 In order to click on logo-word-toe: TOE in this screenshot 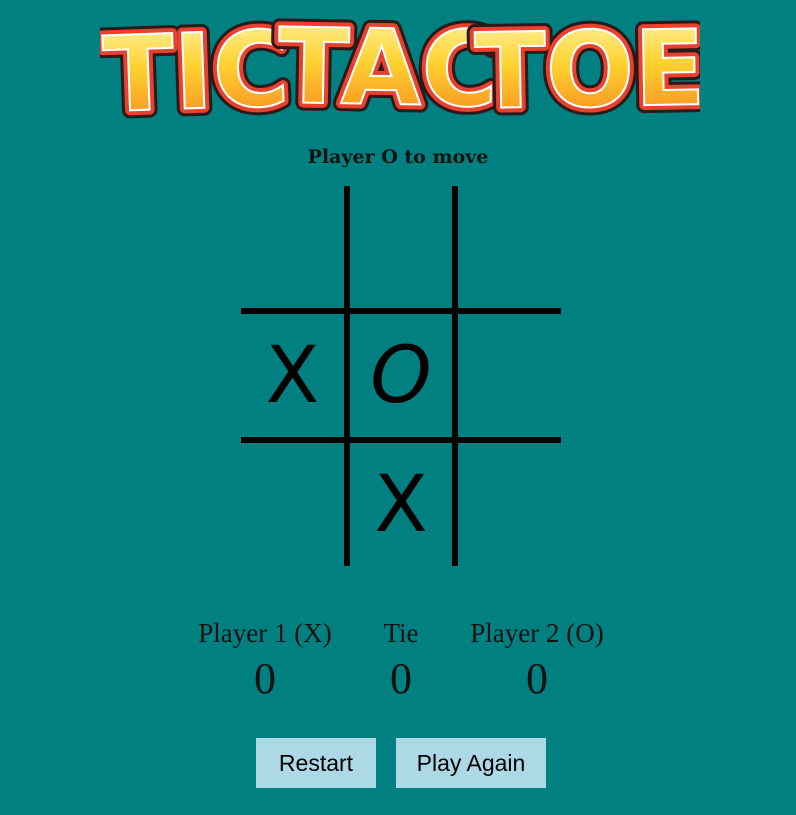, I will do `click(587, 68)`.